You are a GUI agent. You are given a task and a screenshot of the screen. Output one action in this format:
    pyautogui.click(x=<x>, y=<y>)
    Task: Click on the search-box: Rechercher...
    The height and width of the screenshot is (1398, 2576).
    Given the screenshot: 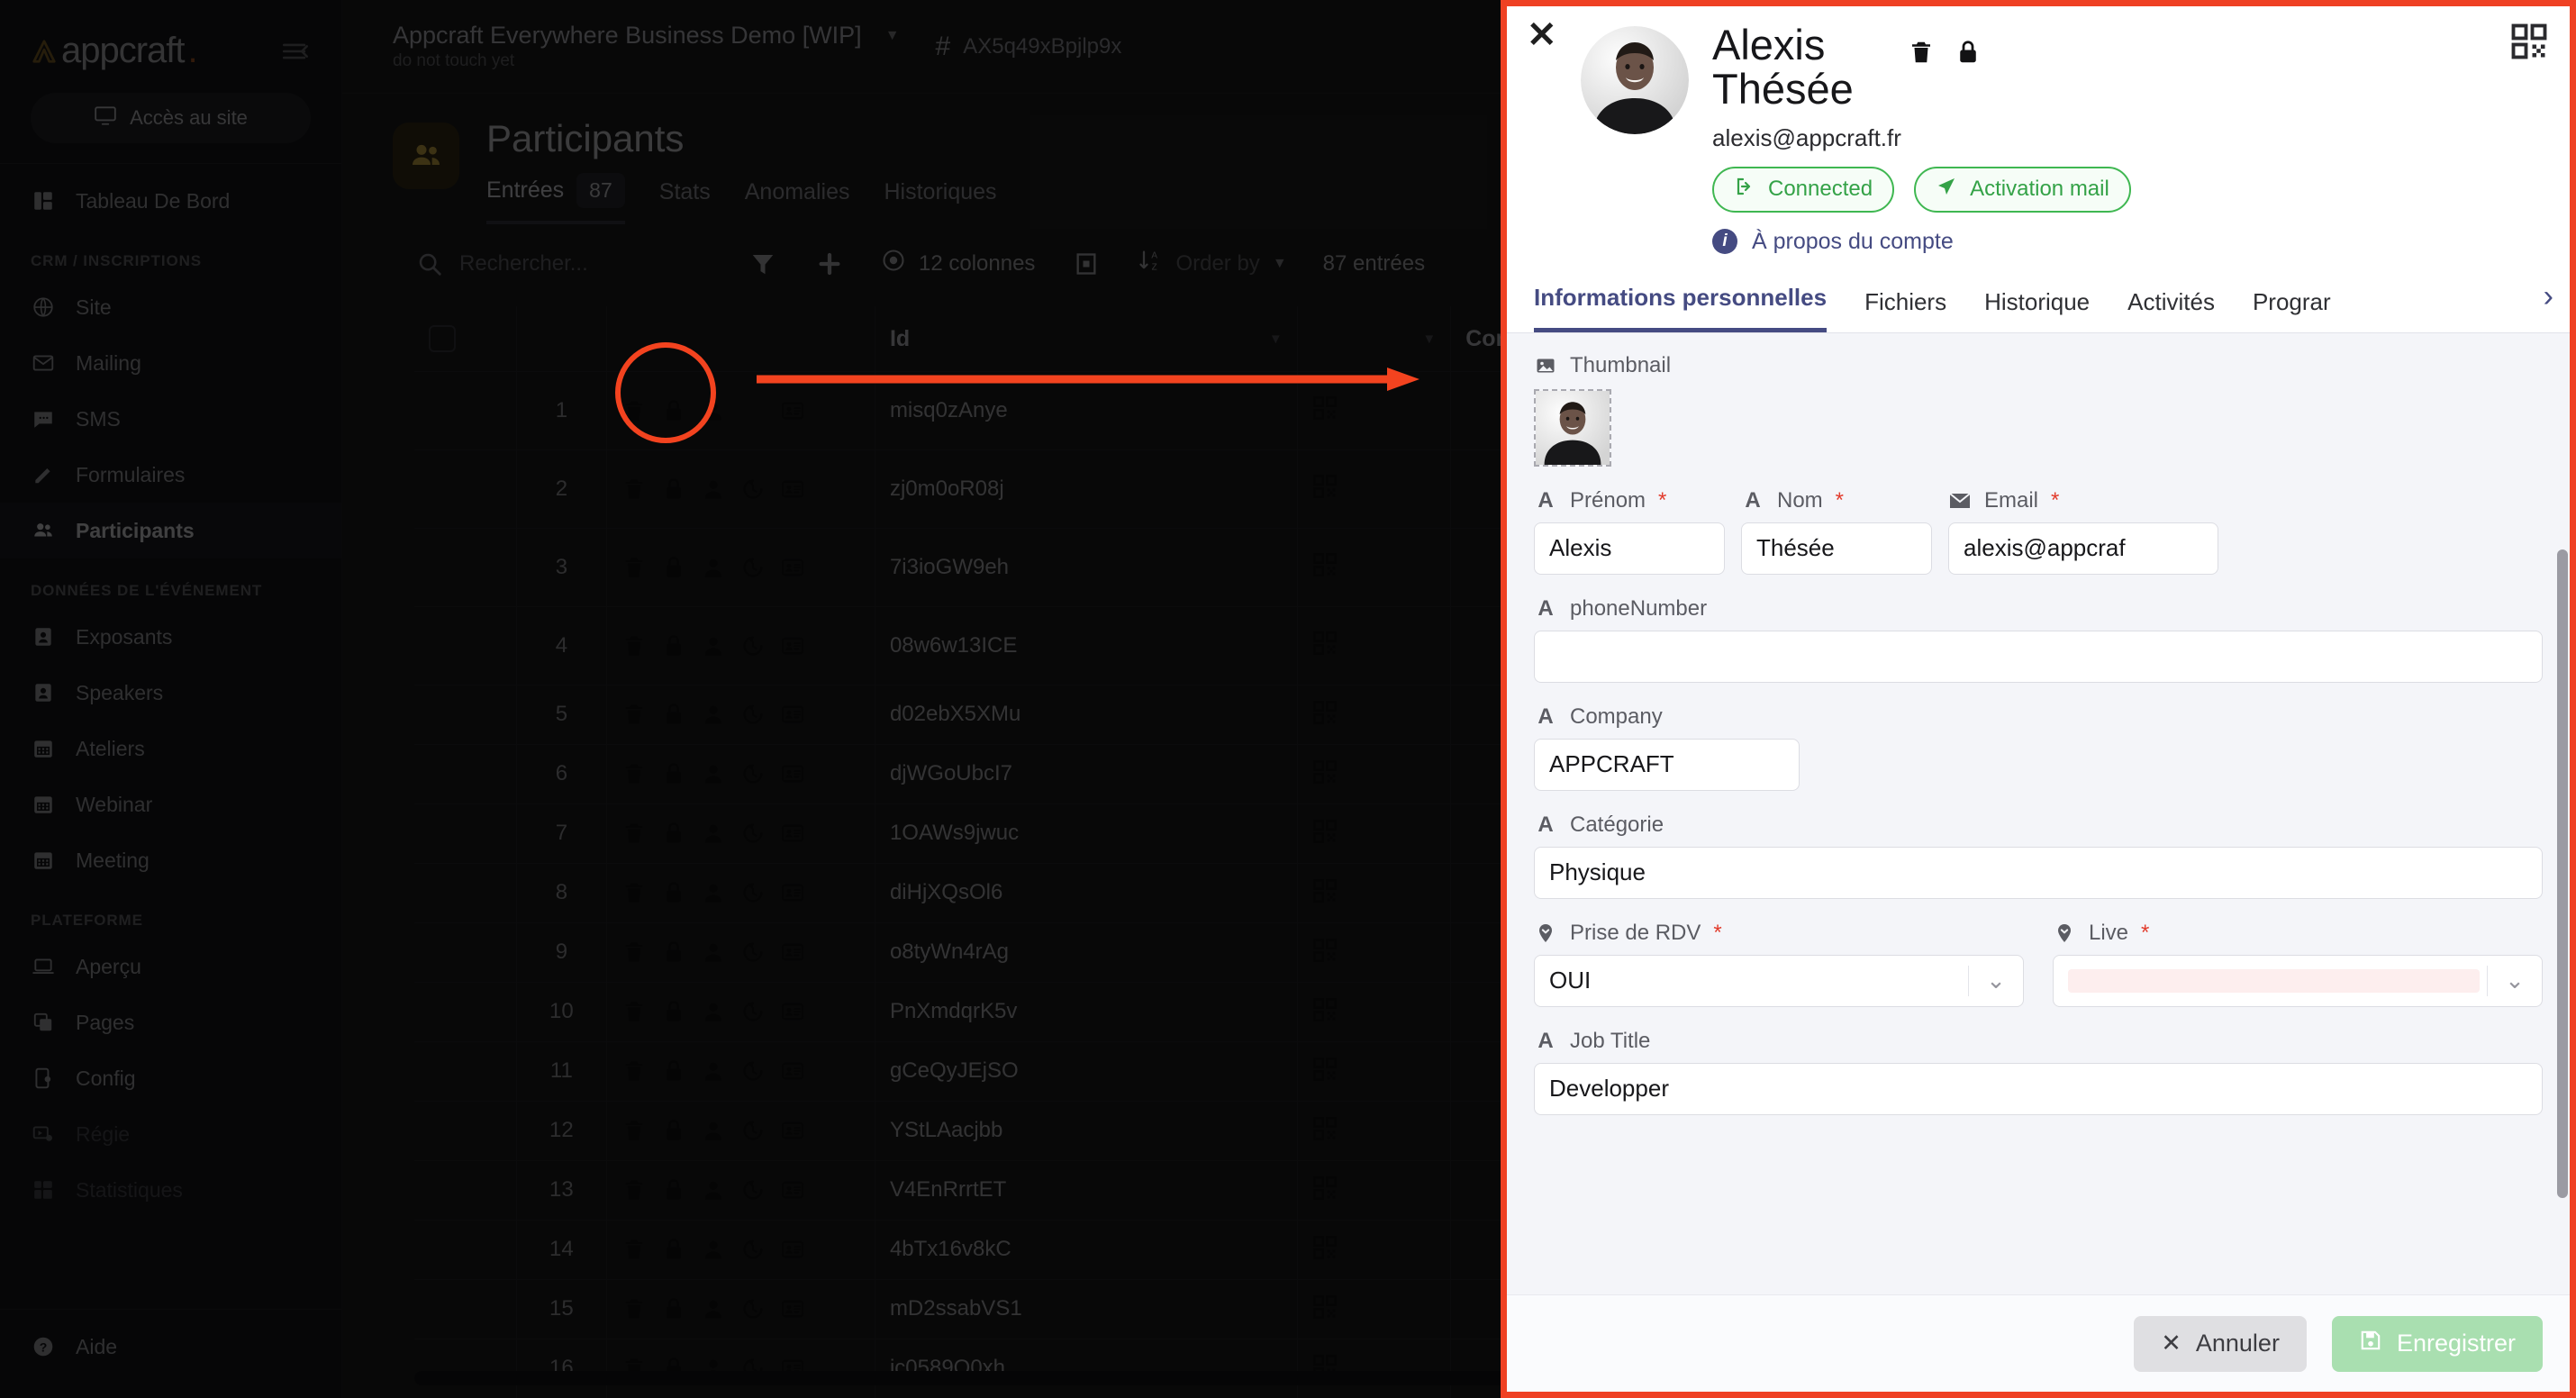 What is the action you would take?
    pyautogui.click(x=563, y=264)
    